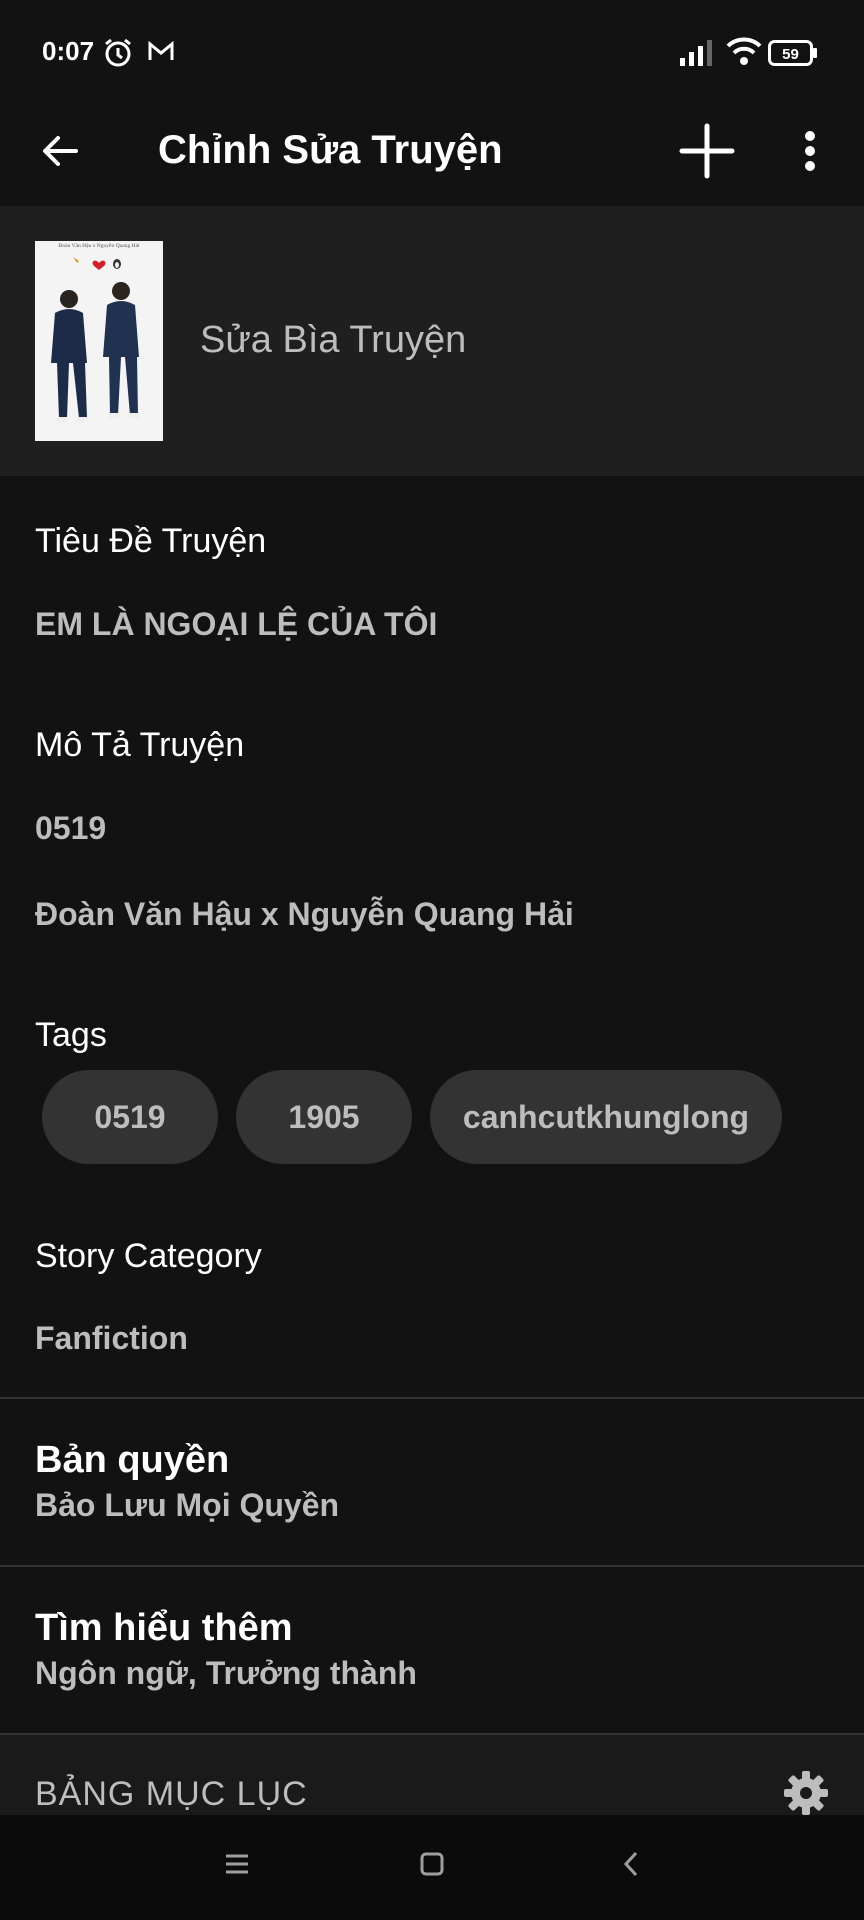 Image resolution: width=864 pixels, height=1920 pixels. What do you see at coordinates (790, 54) in the screenshot?
I see `battery-level: 59` at bounding box center [790, 54].